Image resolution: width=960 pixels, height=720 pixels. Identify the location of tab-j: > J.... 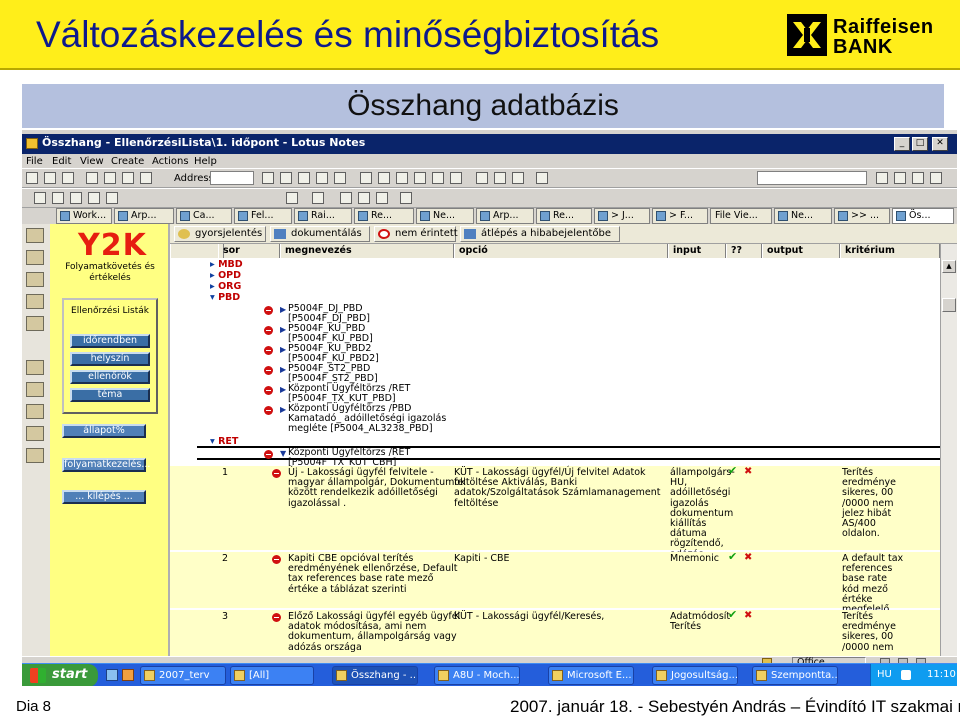
(622, 216).